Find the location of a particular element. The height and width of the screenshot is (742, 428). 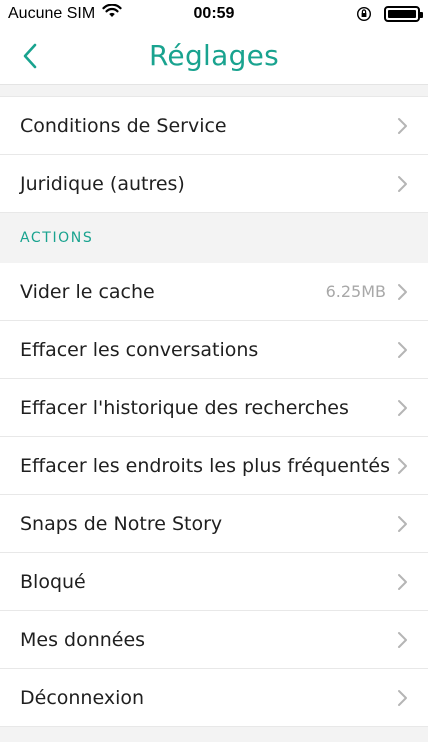

page-title: Réglages is located at coordinates (214, 55).